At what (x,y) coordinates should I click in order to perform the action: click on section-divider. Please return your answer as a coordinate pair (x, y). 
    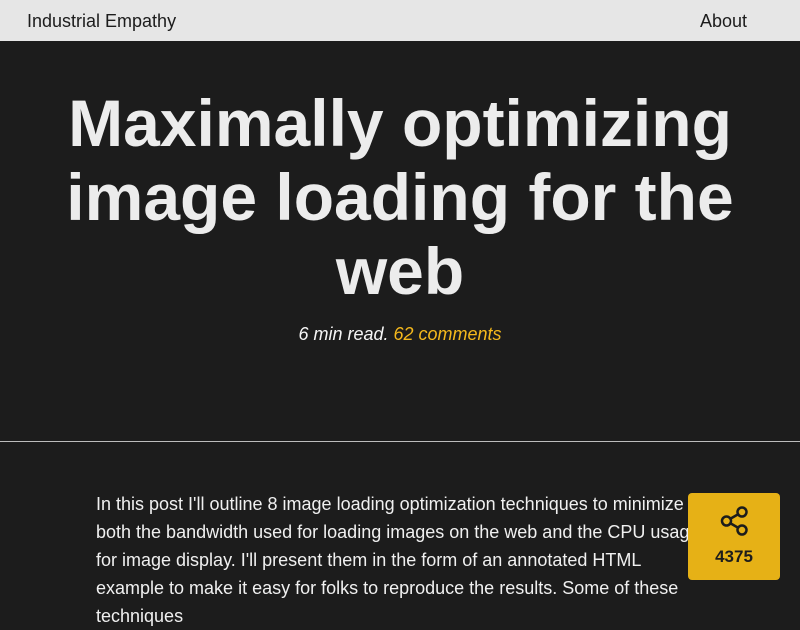
    Looking at the image, I should click on (400, 441).